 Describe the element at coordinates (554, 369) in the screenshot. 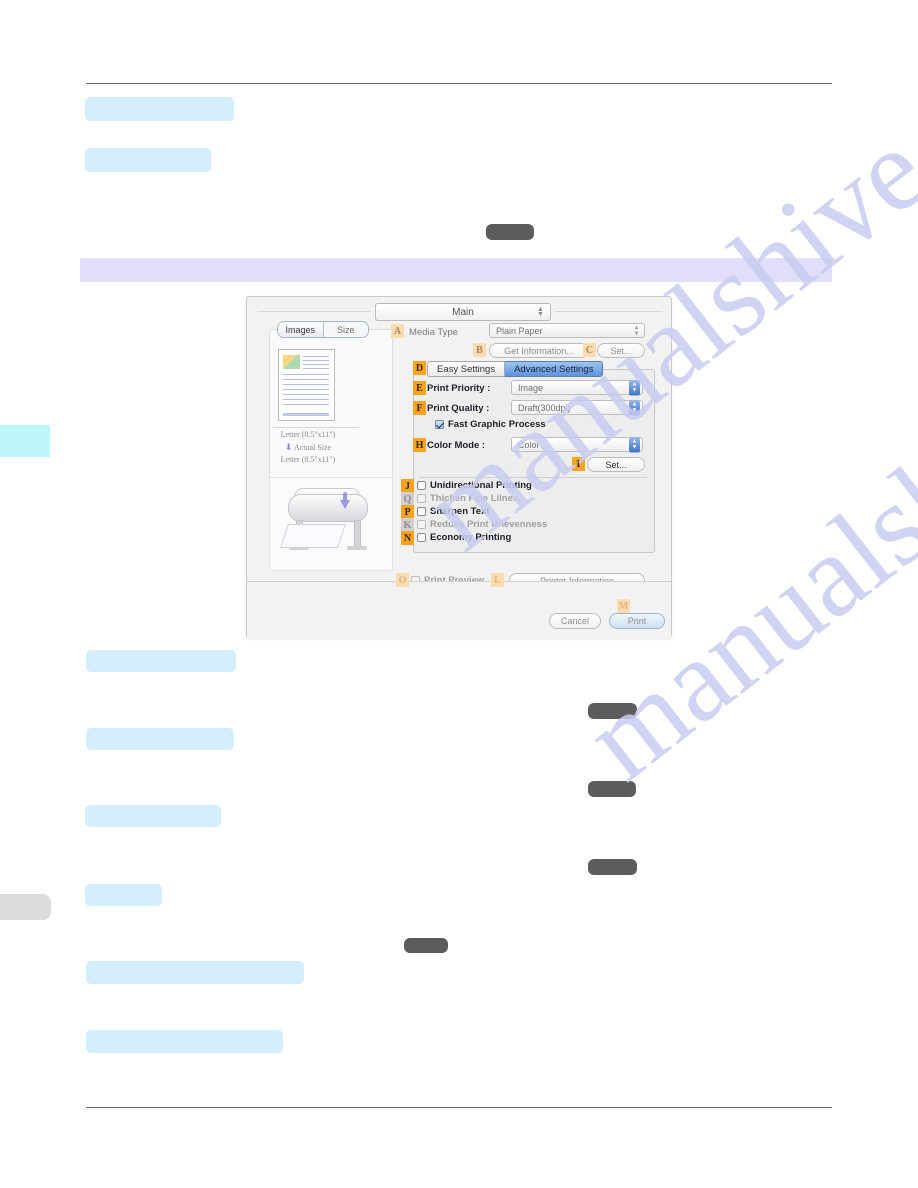

I see `tab-advanced-settings: Advanced Settings` at that location.